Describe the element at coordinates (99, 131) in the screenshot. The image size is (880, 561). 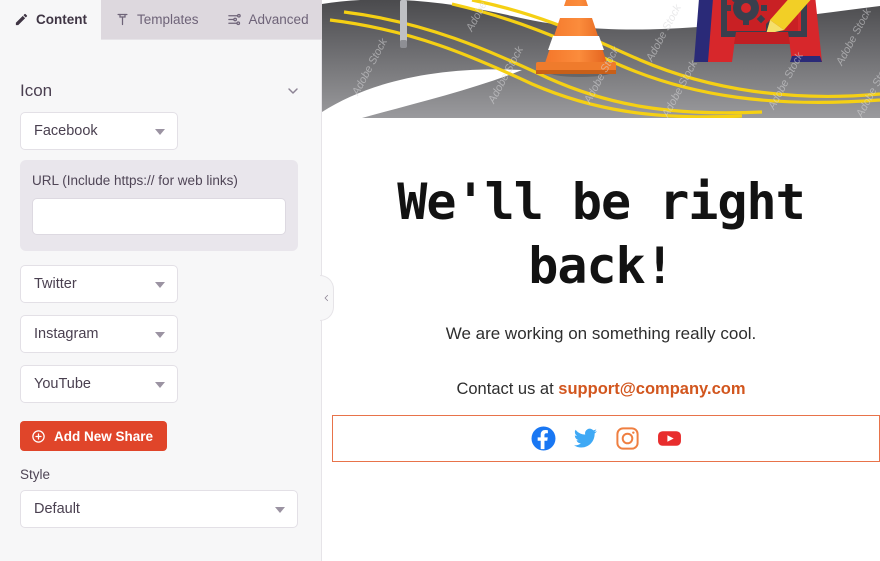
I see `network-select-facebook: Facebook` at that location.